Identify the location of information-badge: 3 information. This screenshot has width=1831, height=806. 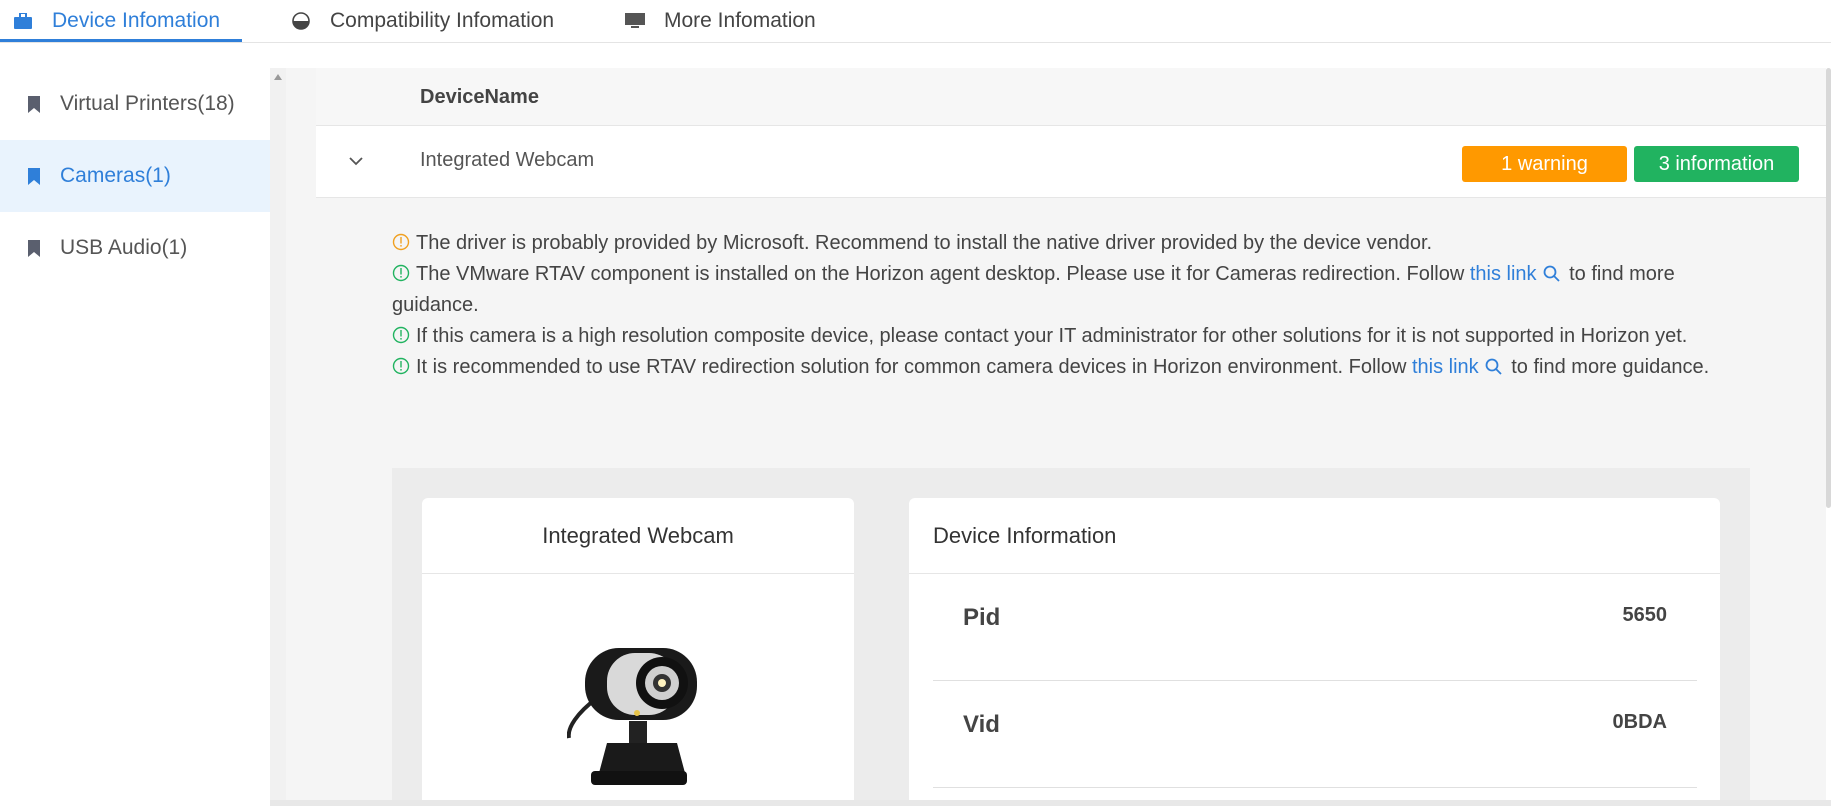
(1716, 164).